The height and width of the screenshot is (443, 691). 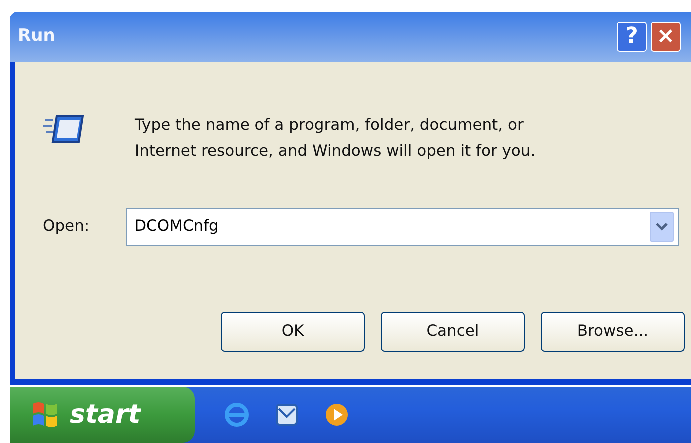 I want to click on dropdown-button, so click(x=662, y=227).